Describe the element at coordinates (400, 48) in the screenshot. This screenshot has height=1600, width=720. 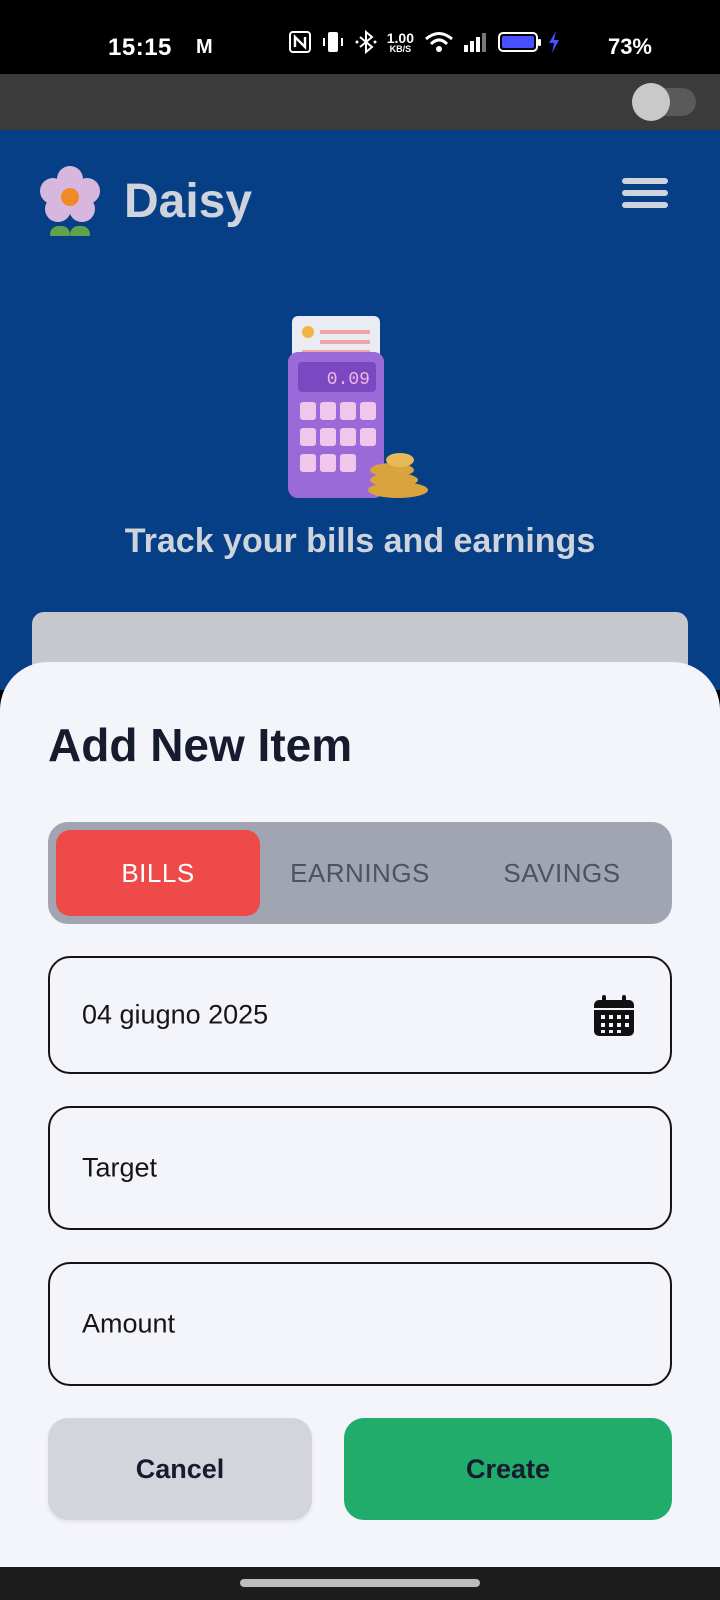
I see `net-speed-unit: KB/S` at that location.